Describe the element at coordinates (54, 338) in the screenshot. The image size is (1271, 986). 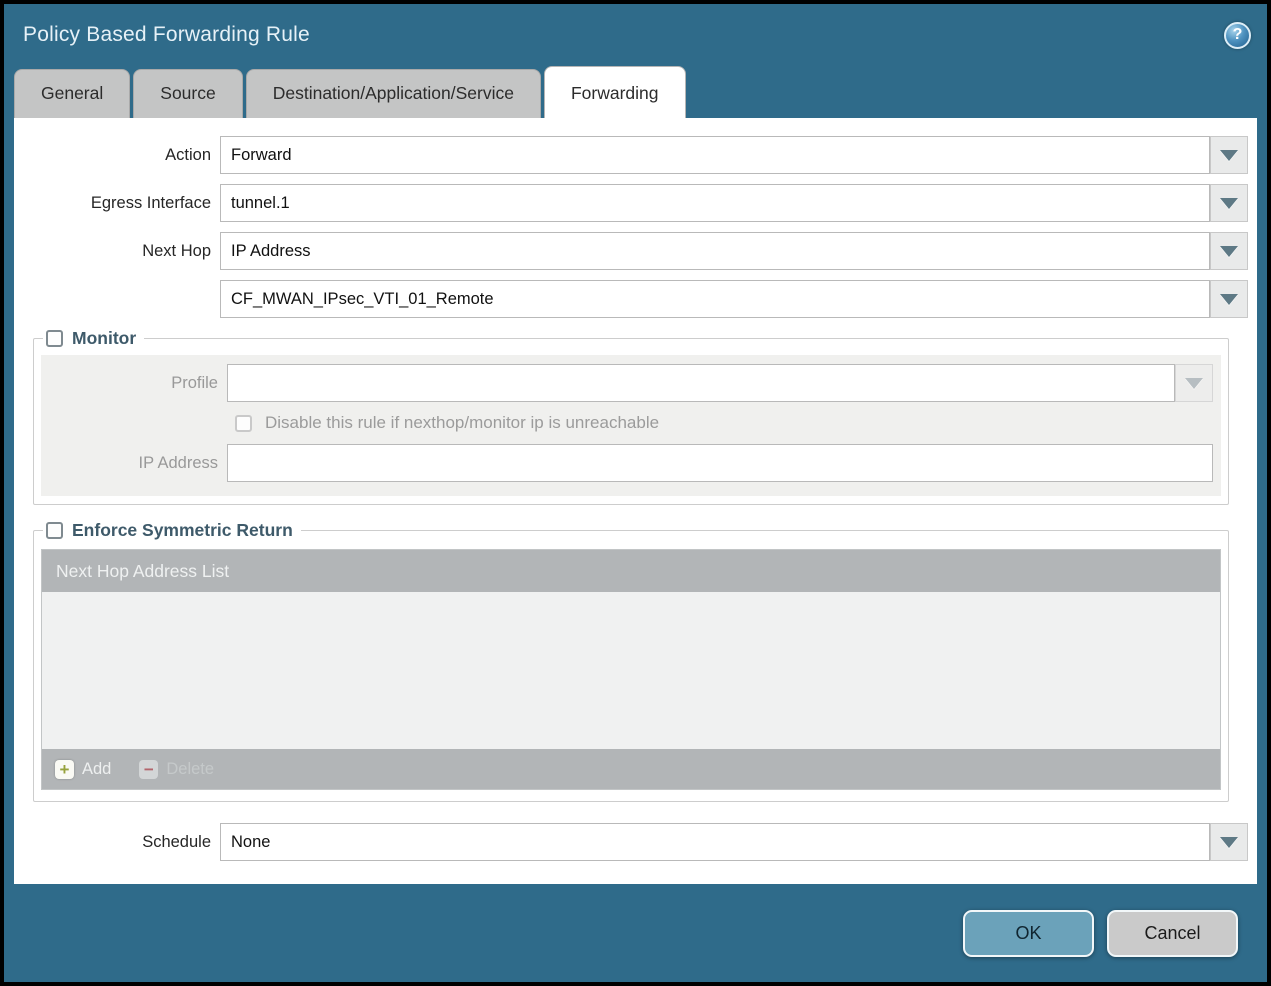
I see `monitor-checkbox` at that location.